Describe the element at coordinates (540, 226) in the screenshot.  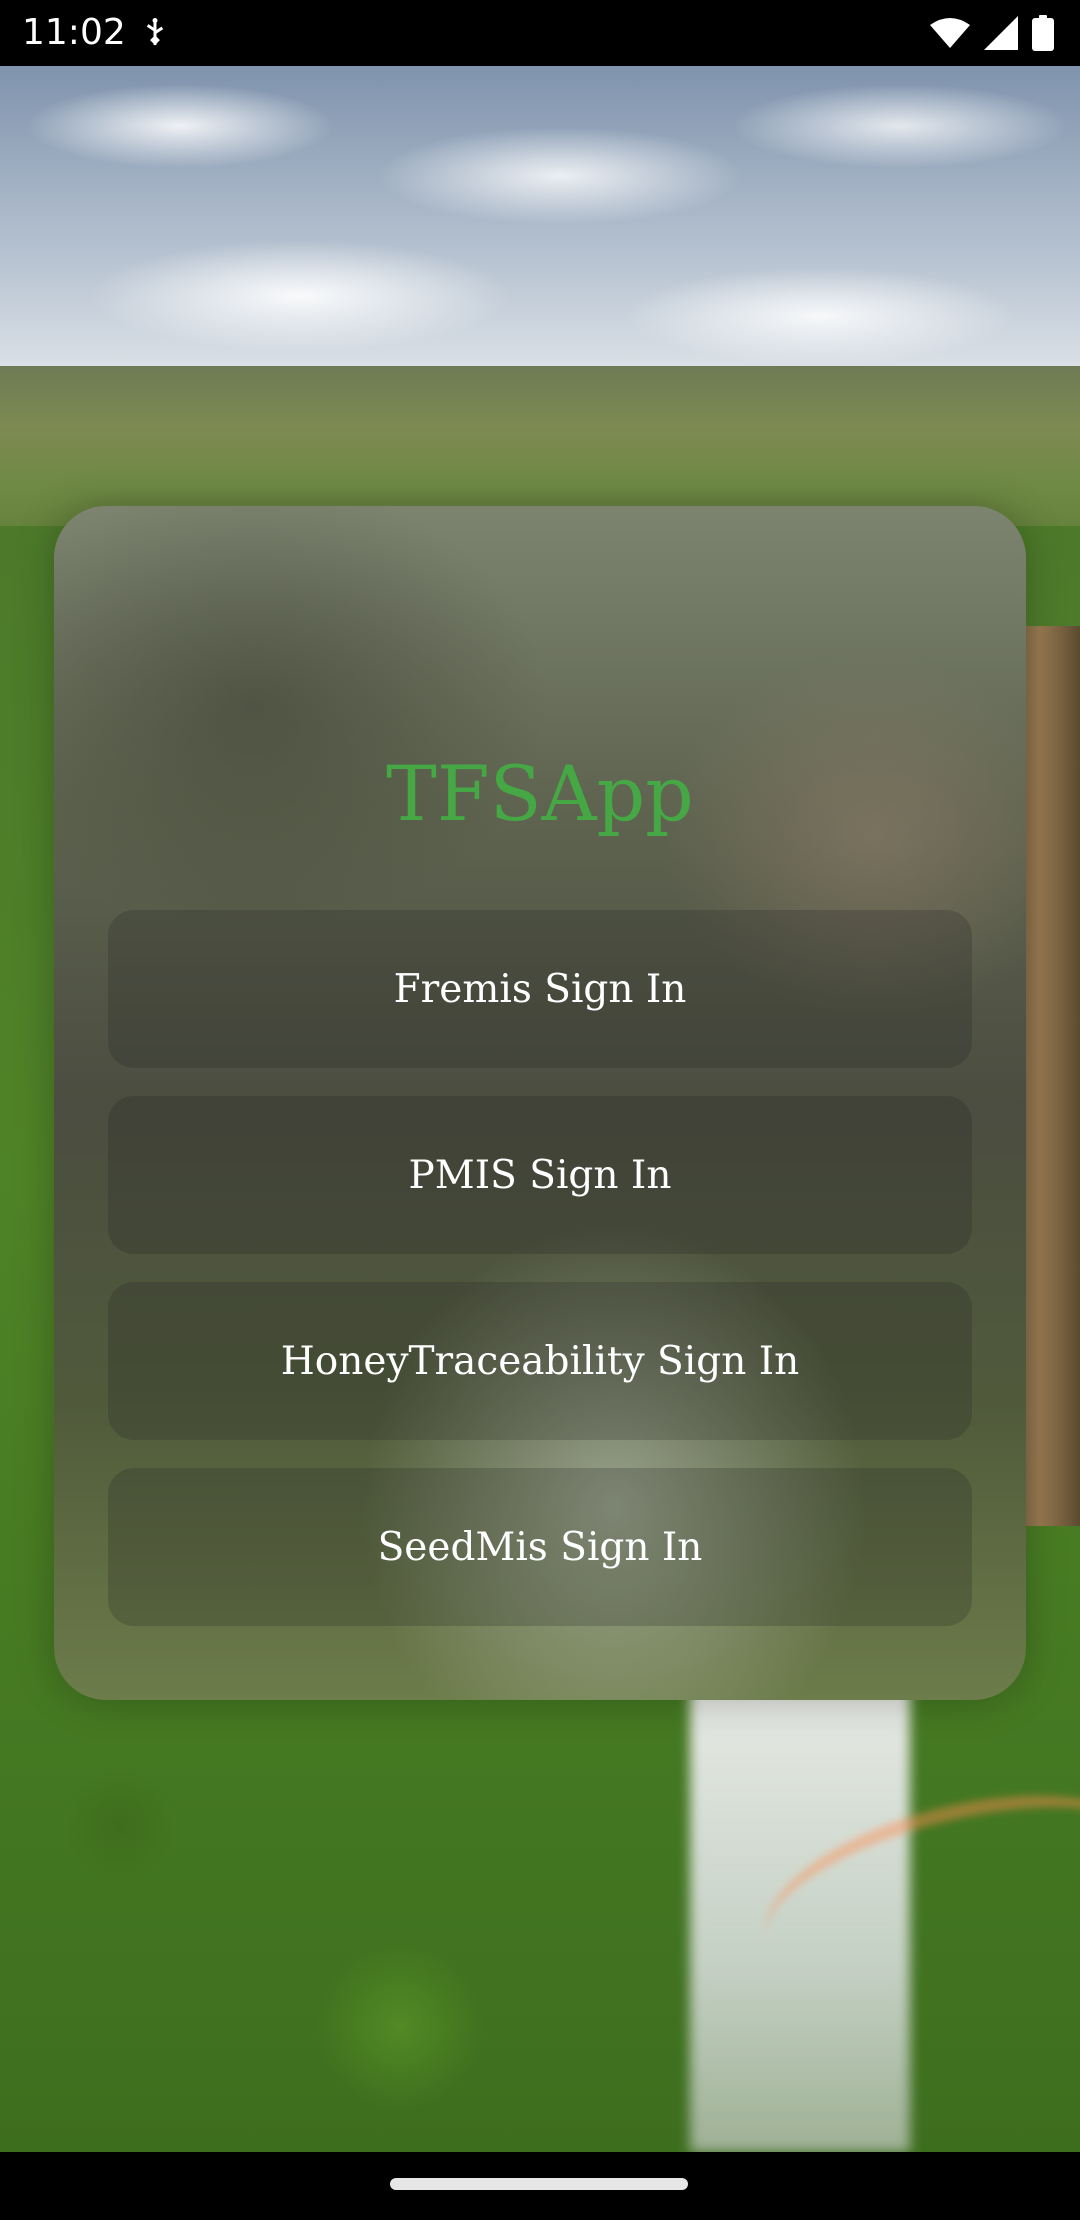
I see `sky-clouds` at that location.